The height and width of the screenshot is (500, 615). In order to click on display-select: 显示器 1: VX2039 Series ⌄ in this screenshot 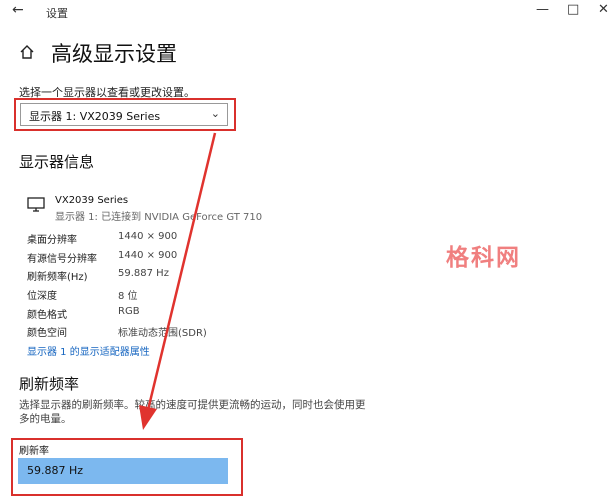, I will do `click(124, 114)`.